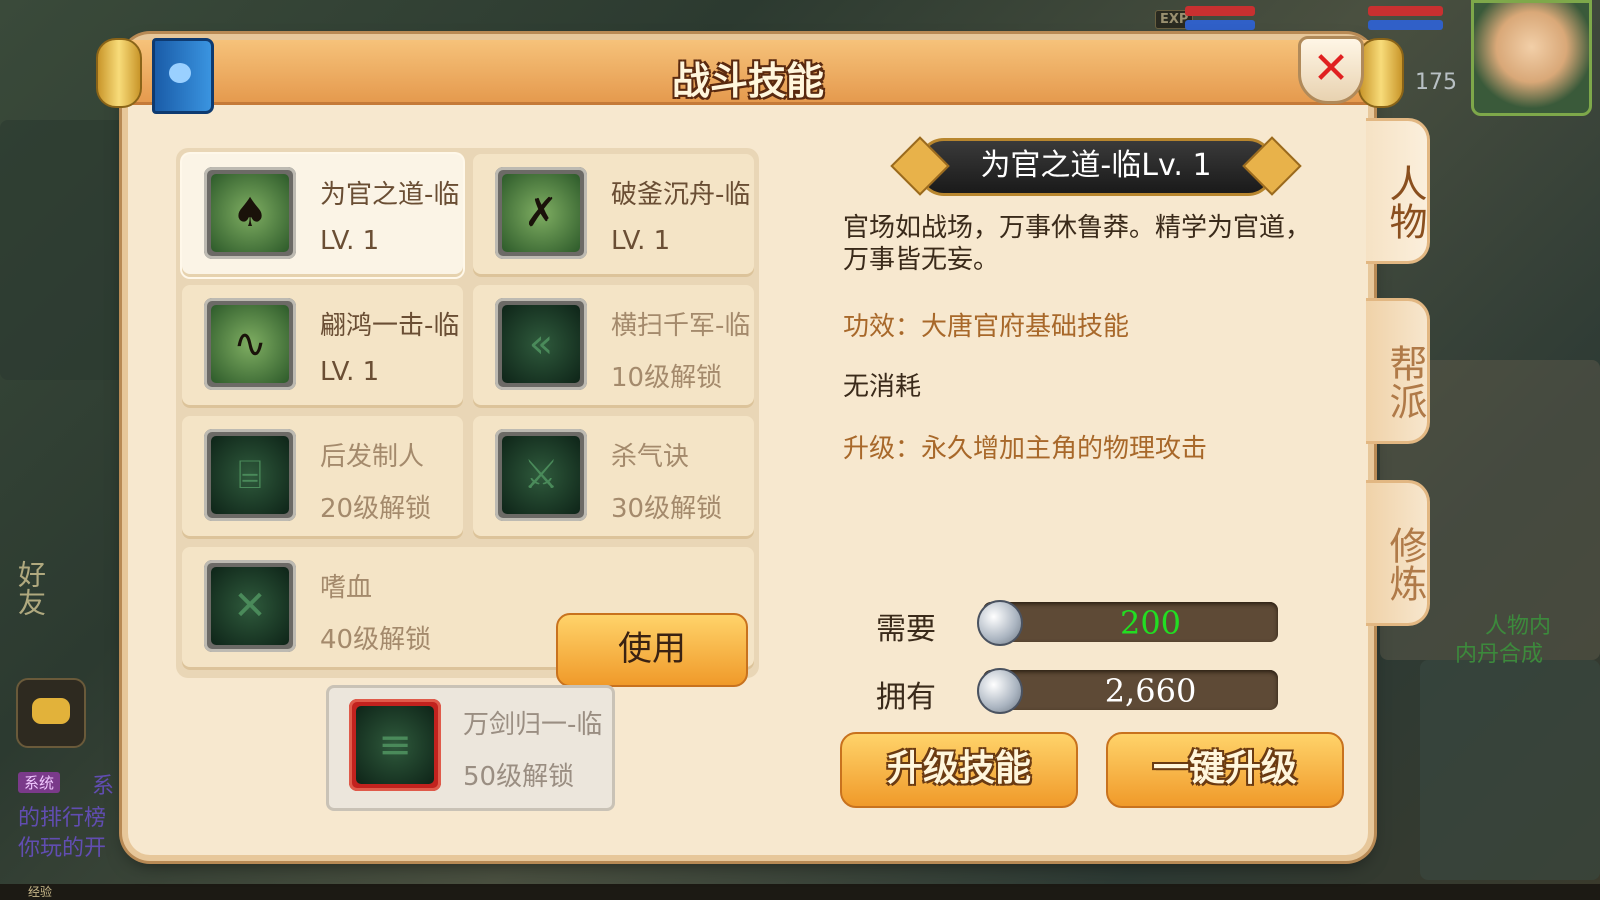 The height and width of the screenshot is (900, 1600). What do you see at coordinates (1077, 244) in the screenshot?
I see `skill-description: 官场如战场，万事休鲁莽。精学为官道，万事皆无妄。` at bounding box center [1077, 244].